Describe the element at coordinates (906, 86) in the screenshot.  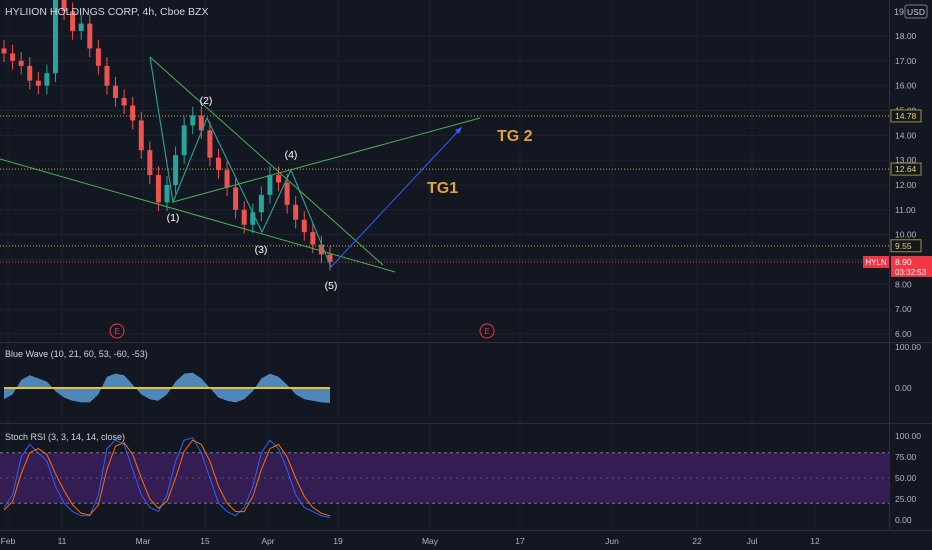
I see `price-tick-label: 16.00` at that location.